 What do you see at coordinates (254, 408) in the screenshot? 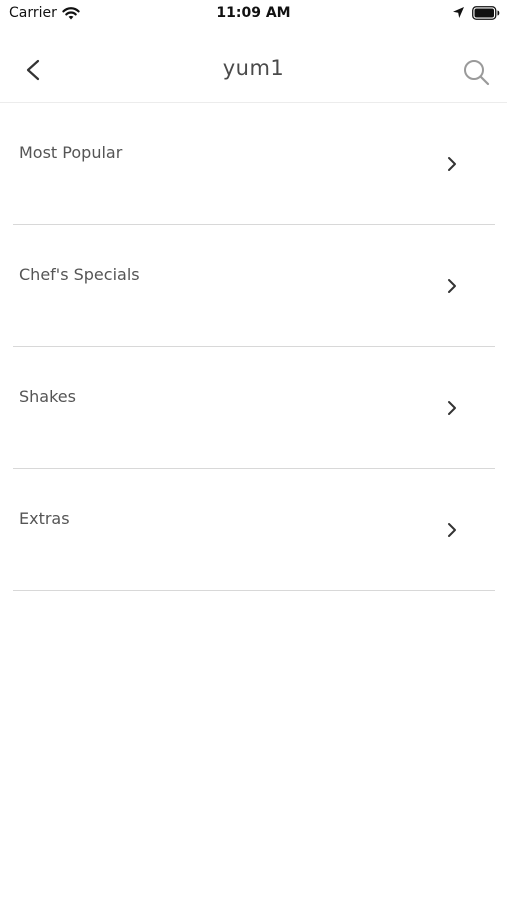
I see `category-item-shakes: Shakes` at bounding box center [254, 408].